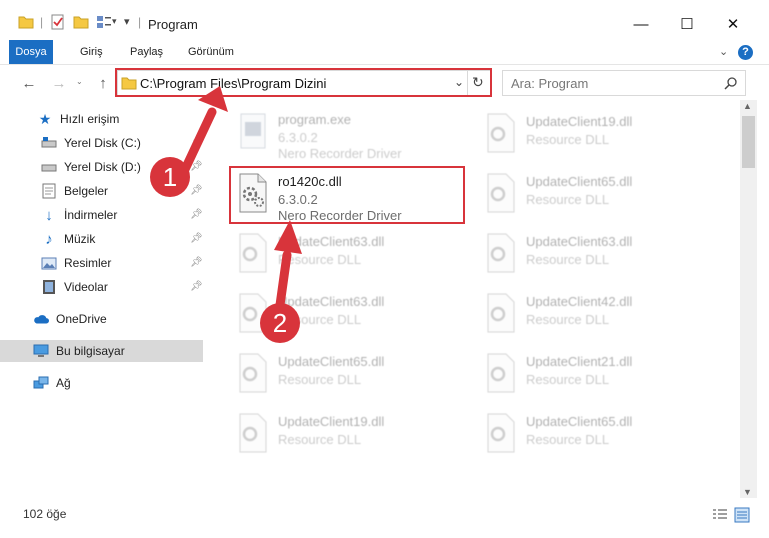  Describe the element at coordinates (733, 24) in the screenshot. I see `close-button: ✕` at that location.